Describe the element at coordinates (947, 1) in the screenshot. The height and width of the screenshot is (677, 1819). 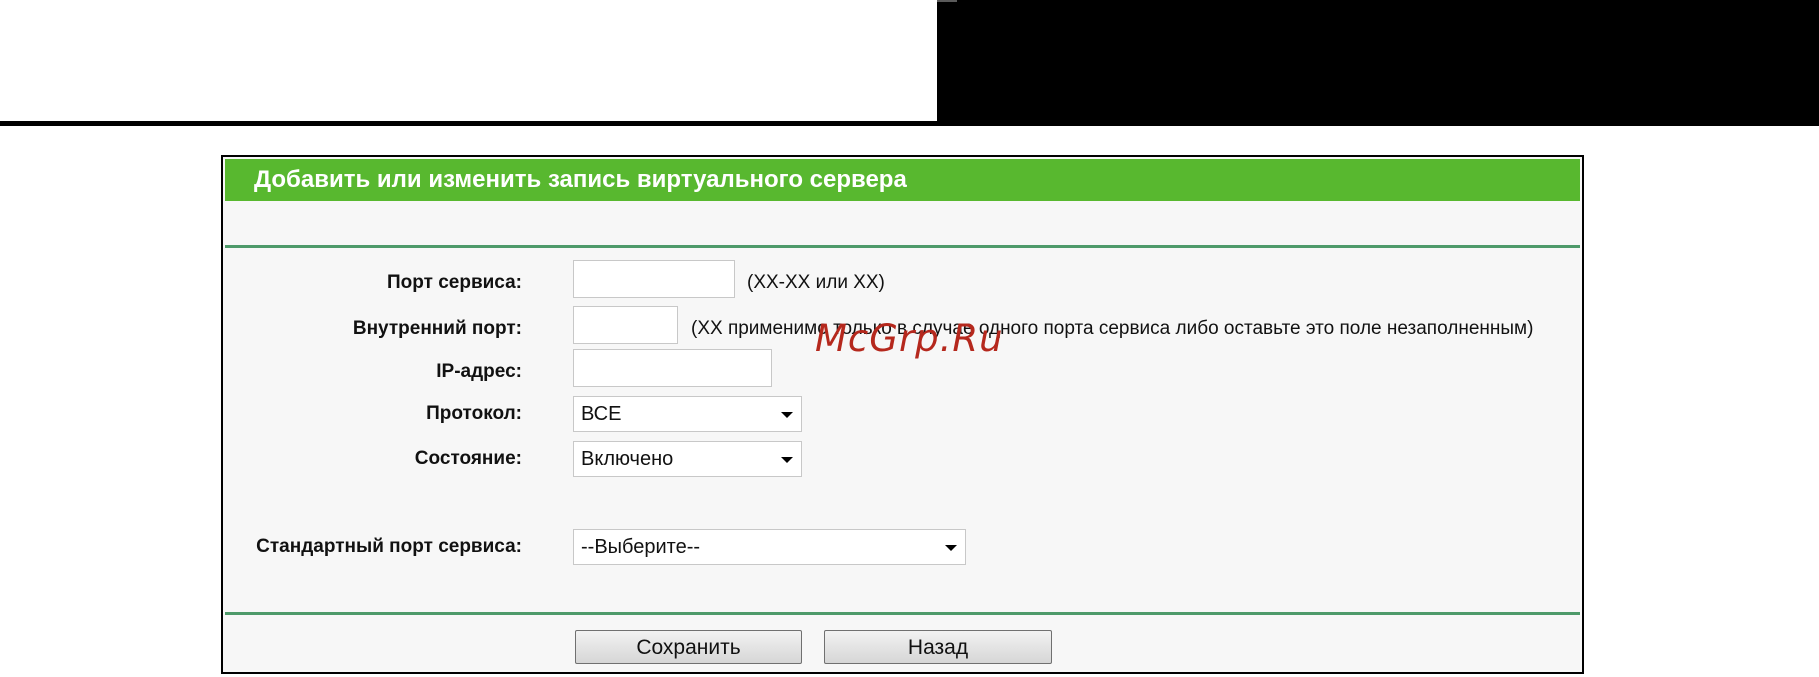
I see `banner-tick` at that location.